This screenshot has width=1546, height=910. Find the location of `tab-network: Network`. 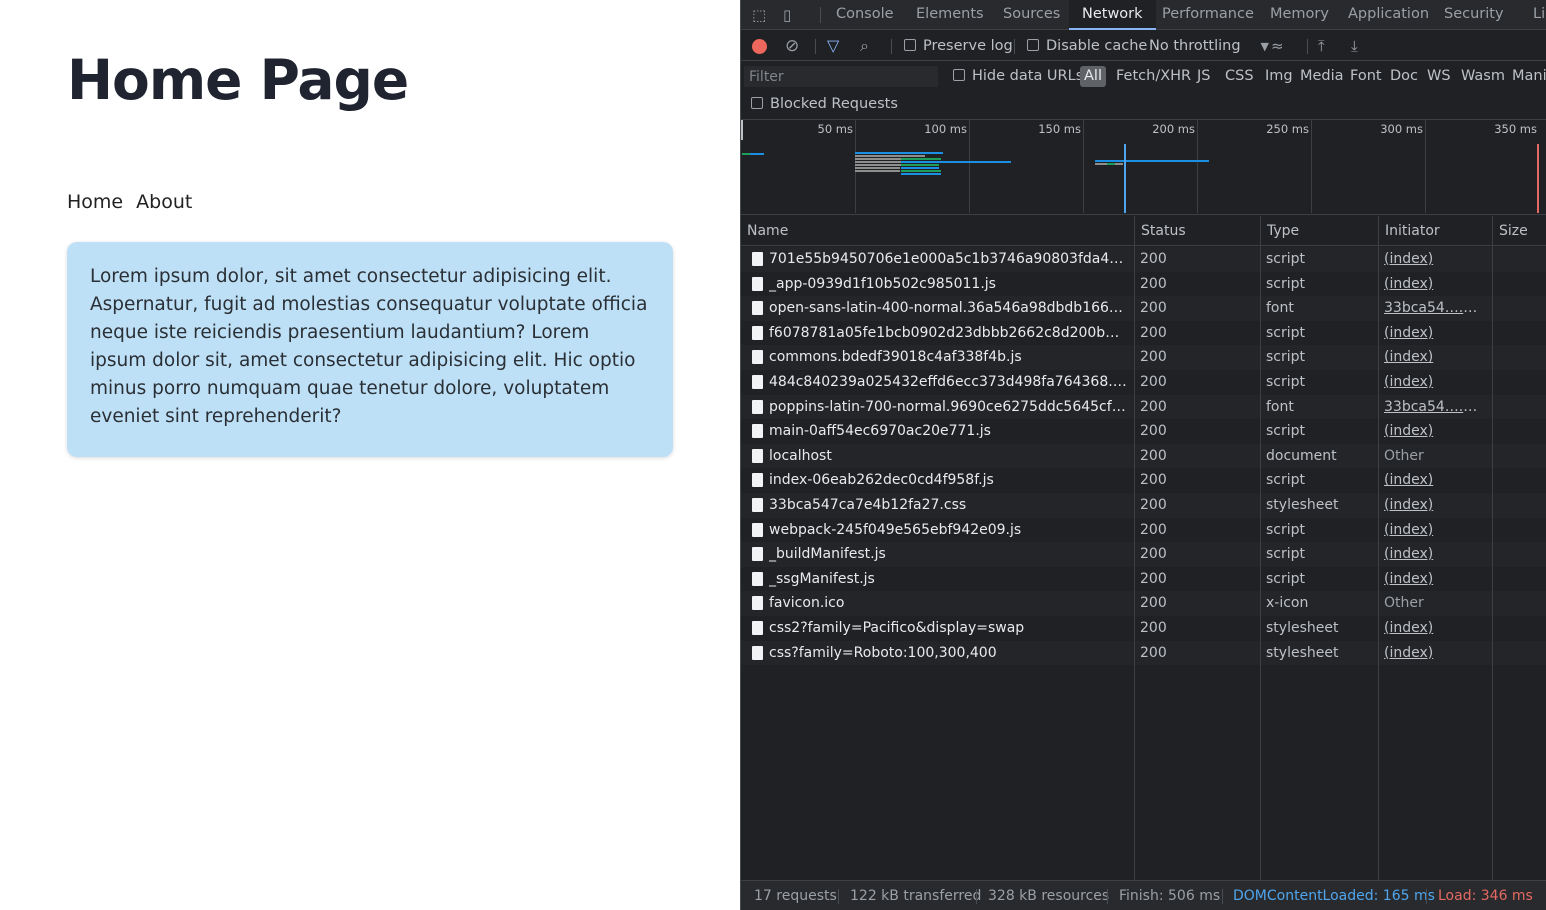

tab-network: Network is located at coordinates (1112, 15).